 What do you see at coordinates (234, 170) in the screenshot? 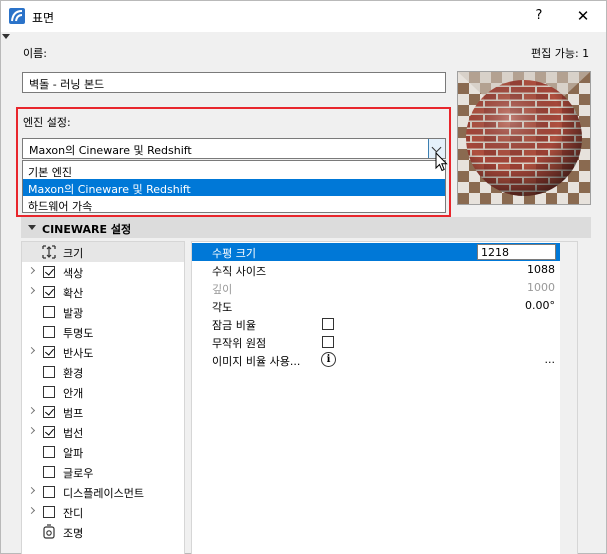
I see `engine-option-basic: 기본 엔진` at bounding box center [234, 170].